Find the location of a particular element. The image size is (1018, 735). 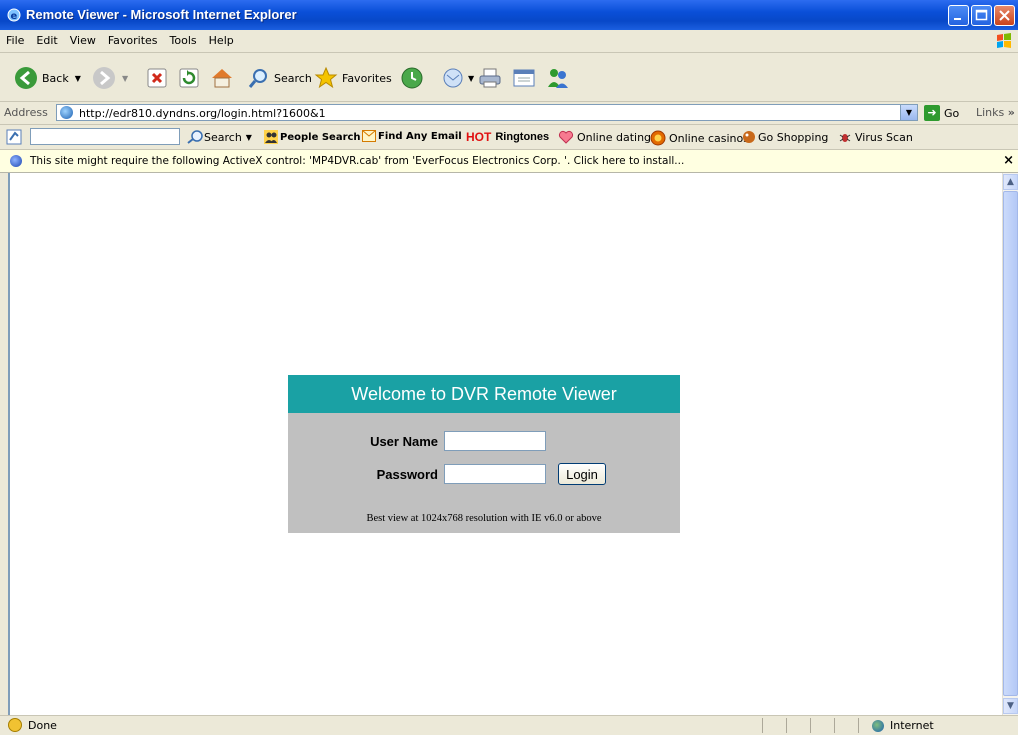

messenger-icon is located at coordinates (558, 78).